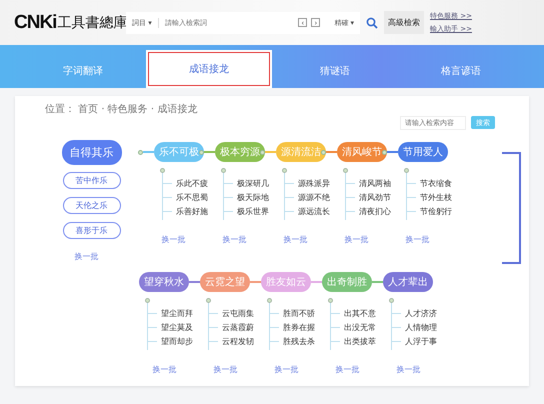 The image size is (544, 404). I want to click on idiom-option: 苦中作乐, so click(91, 180).